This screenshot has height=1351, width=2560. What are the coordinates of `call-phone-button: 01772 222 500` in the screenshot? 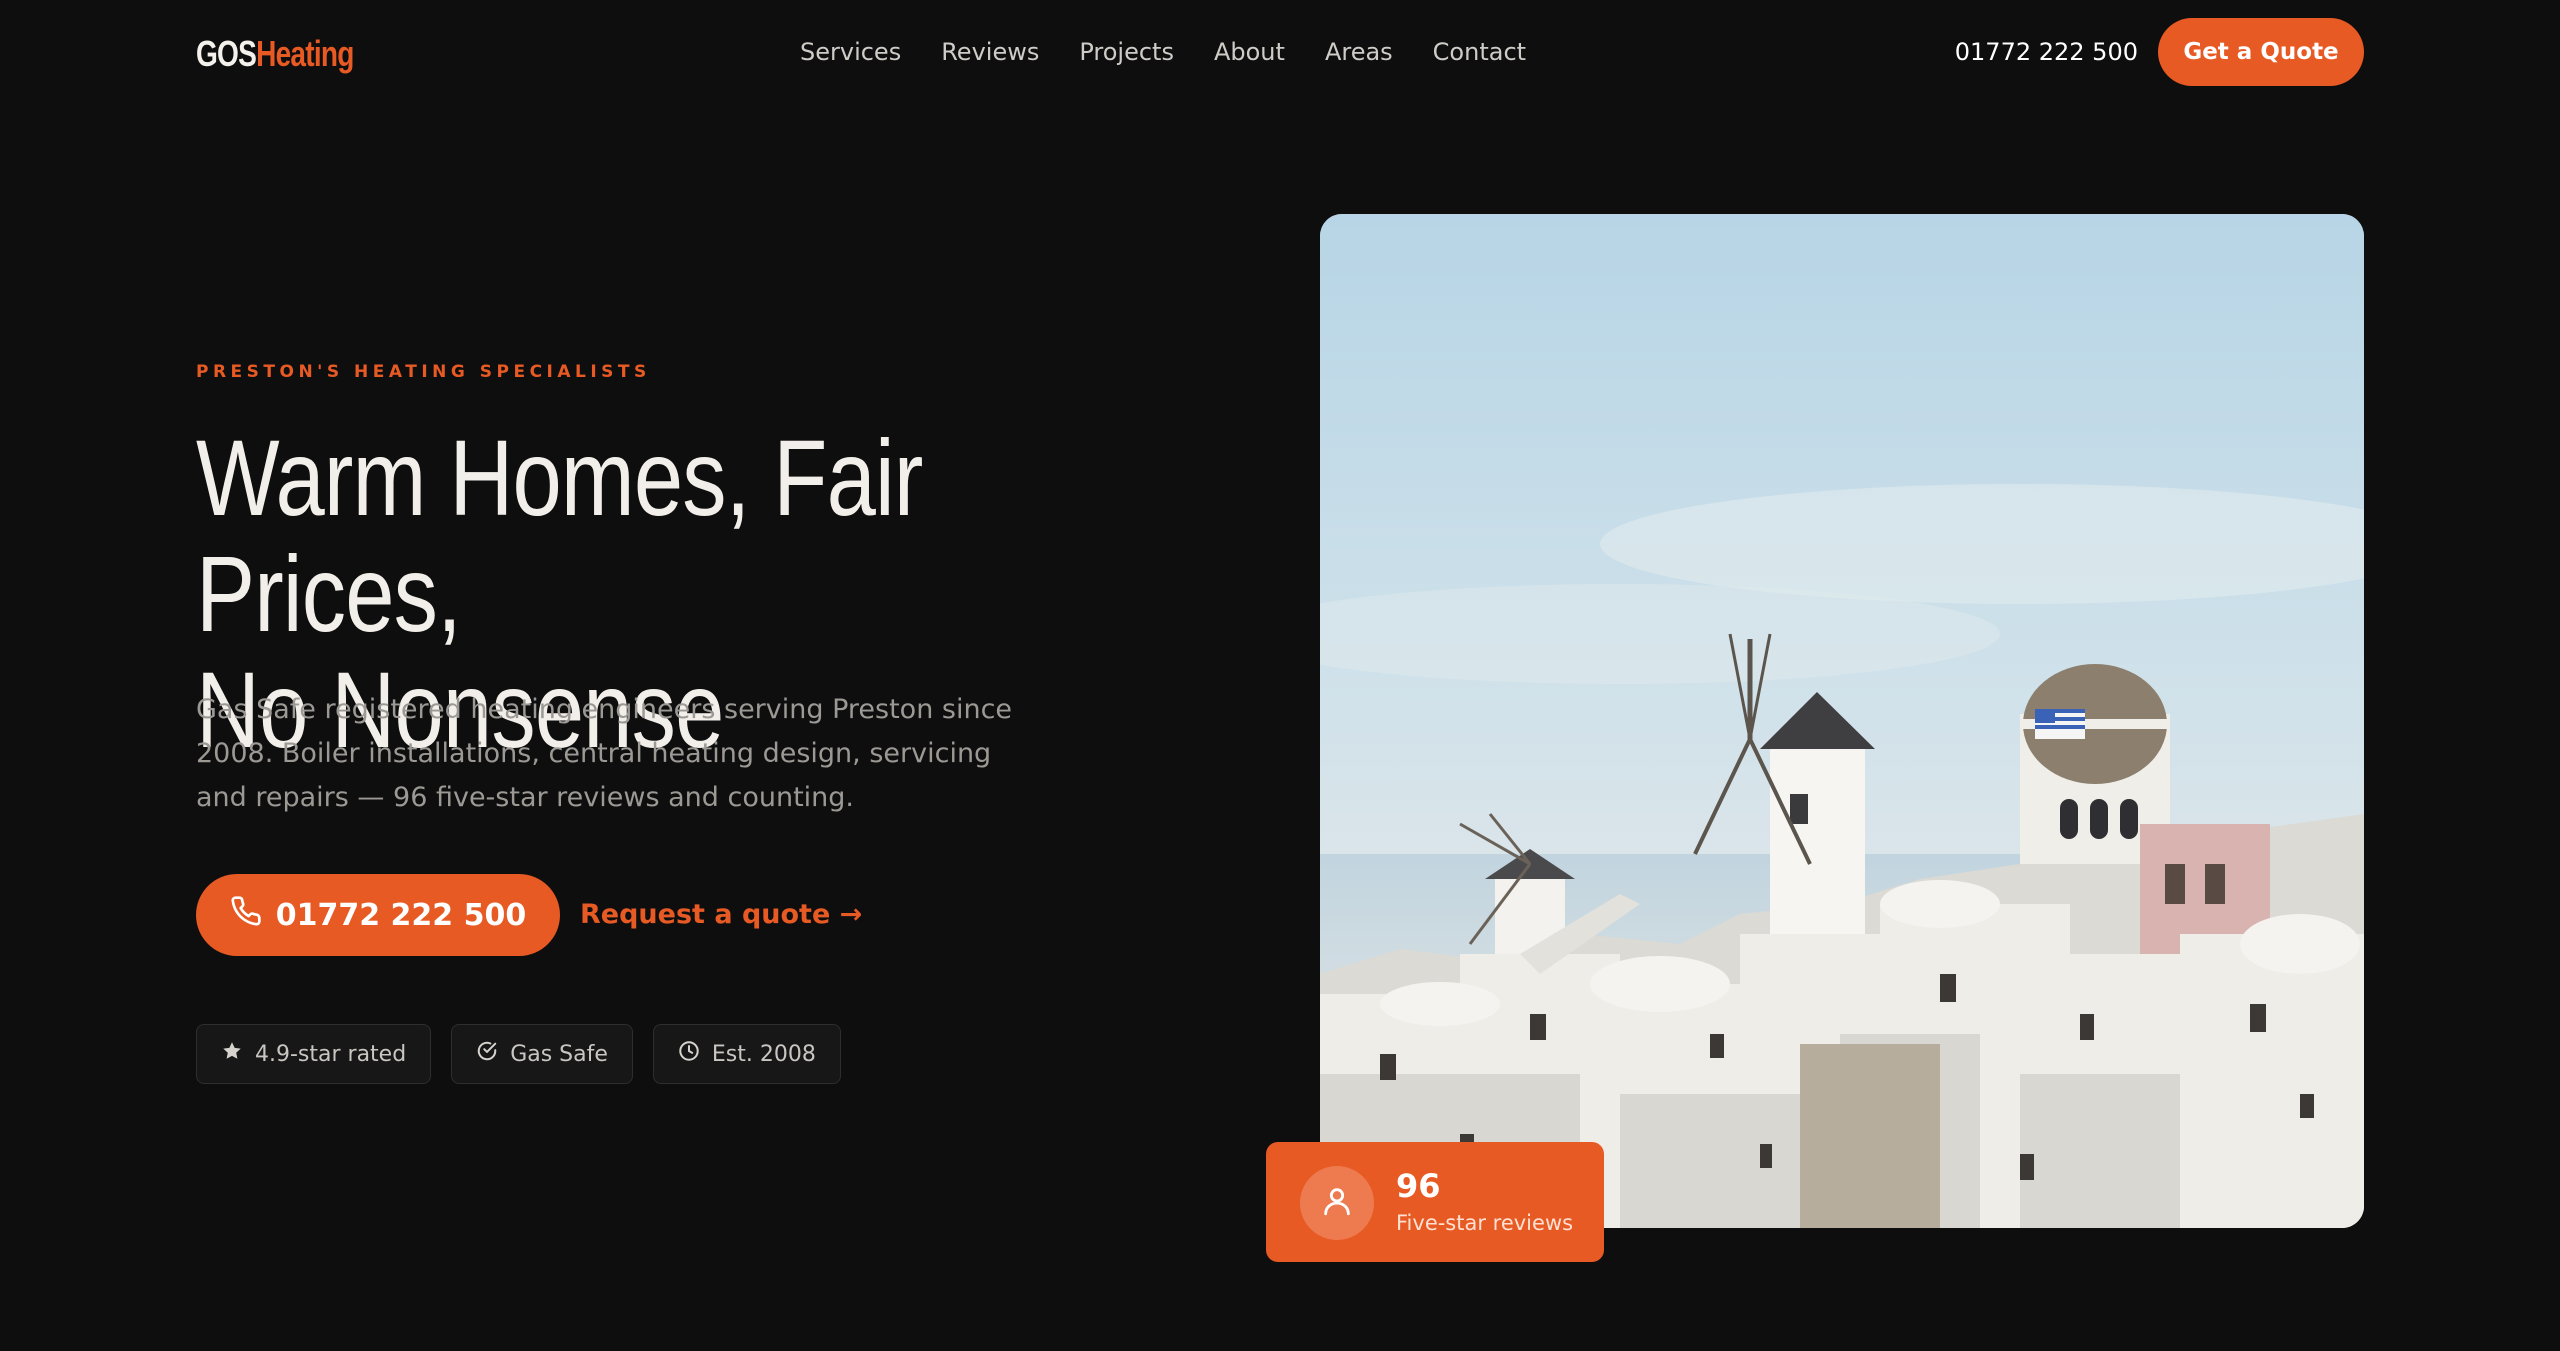 It's located at (378, 915).